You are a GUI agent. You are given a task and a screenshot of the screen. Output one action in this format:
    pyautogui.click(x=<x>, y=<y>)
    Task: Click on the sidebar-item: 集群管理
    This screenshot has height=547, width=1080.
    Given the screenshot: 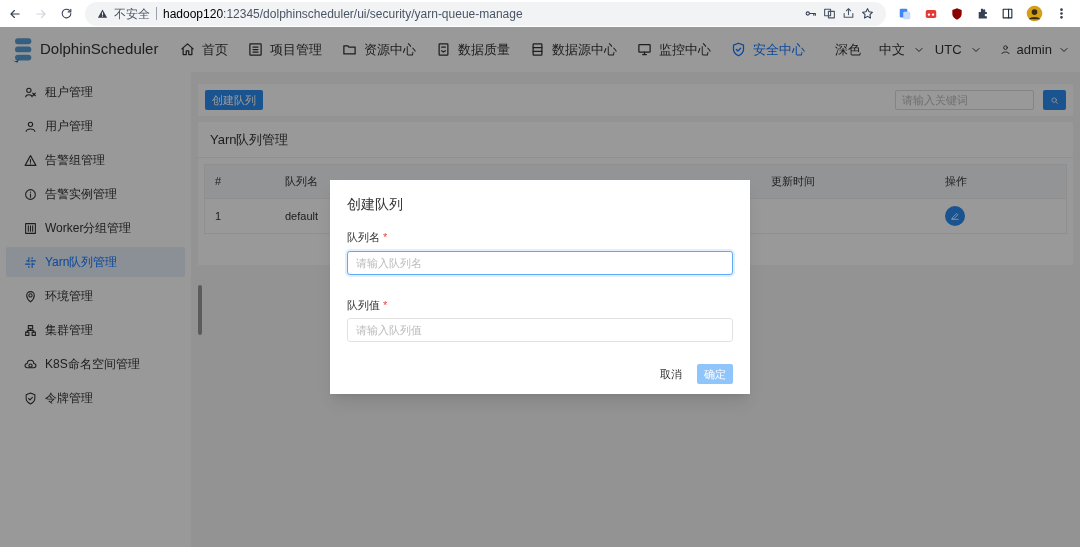 What is the action you would take?
    pyautogui.click(x=95, y=330)
    